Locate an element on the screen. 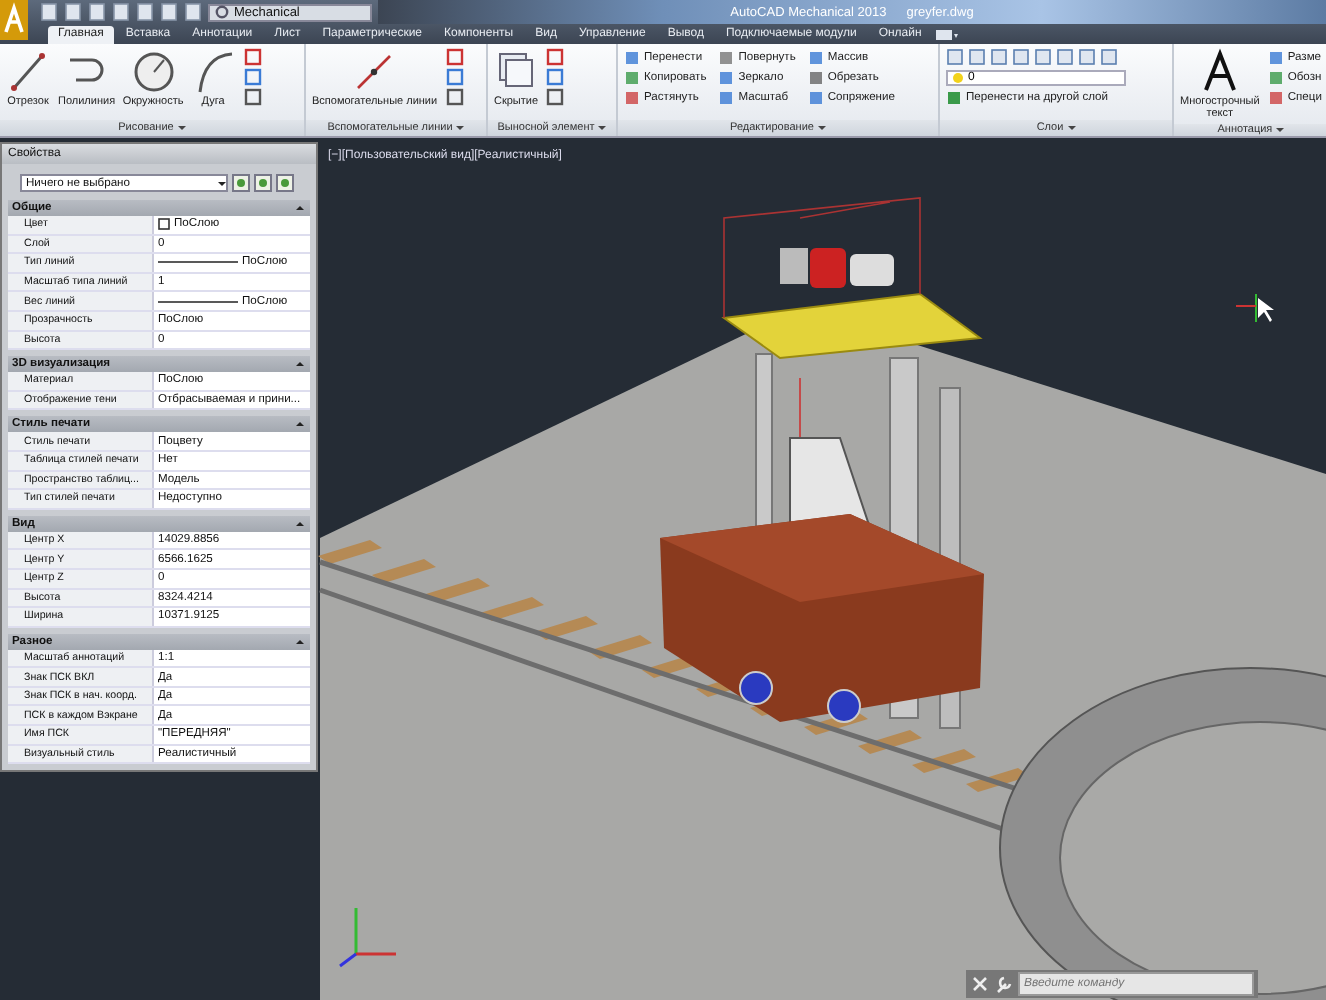 This screenshot has width=1326, height=1000. close-icon is located at coordinates (980, 984).